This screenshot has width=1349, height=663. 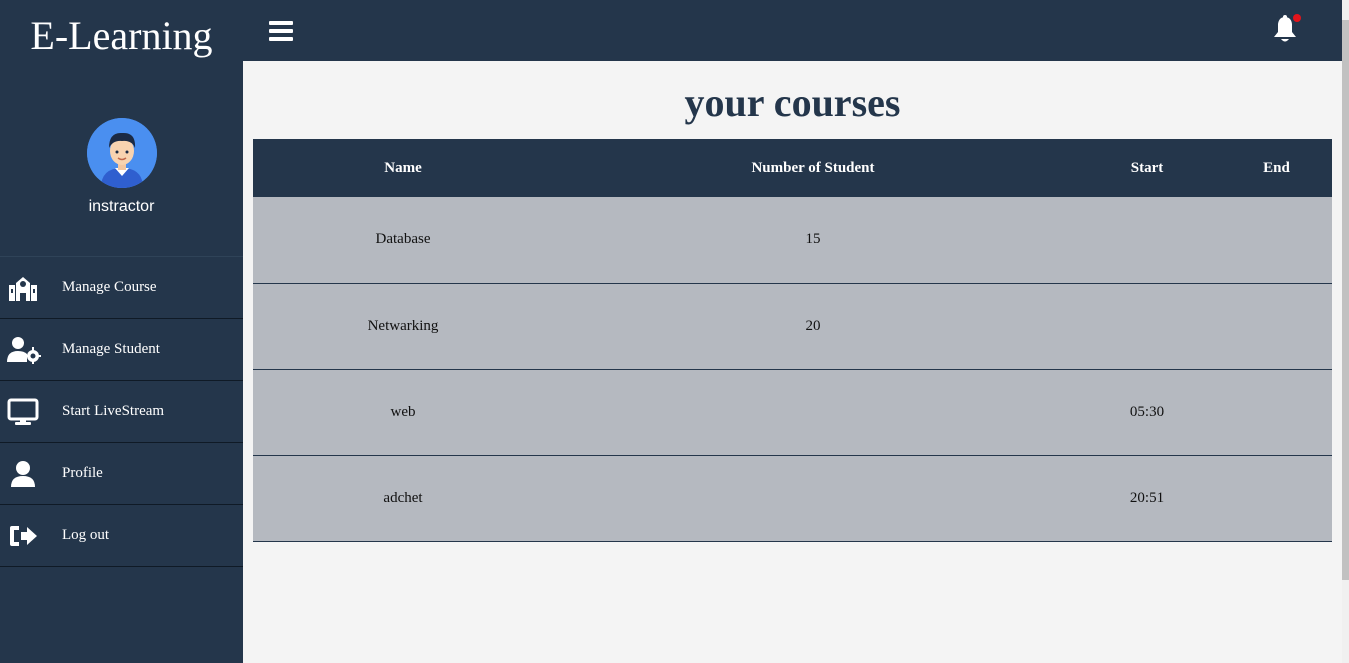 I want to click on sidebar-item-label: Log out, so click(x=86, y=535).